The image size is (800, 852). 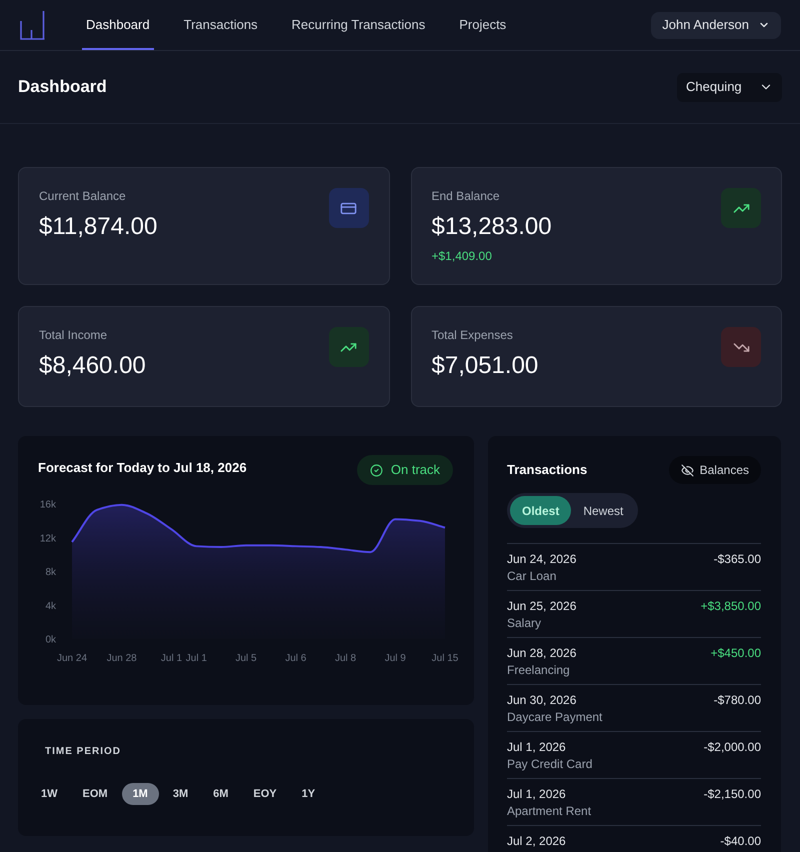 I want to click on y-axis-label: 12k, so click(x=48, y=538).